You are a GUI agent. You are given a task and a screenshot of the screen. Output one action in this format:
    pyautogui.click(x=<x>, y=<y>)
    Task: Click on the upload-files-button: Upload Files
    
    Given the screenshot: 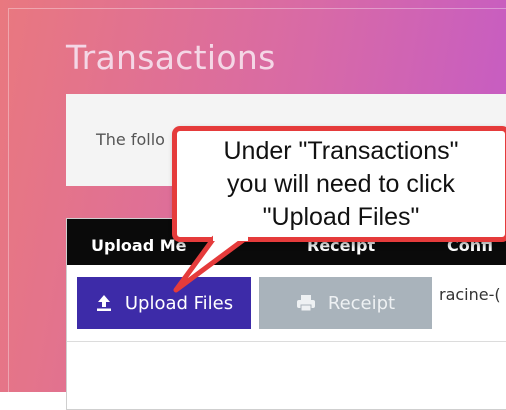 What is the action you would take?
    pyautogui.click(x=164, y=303)
    